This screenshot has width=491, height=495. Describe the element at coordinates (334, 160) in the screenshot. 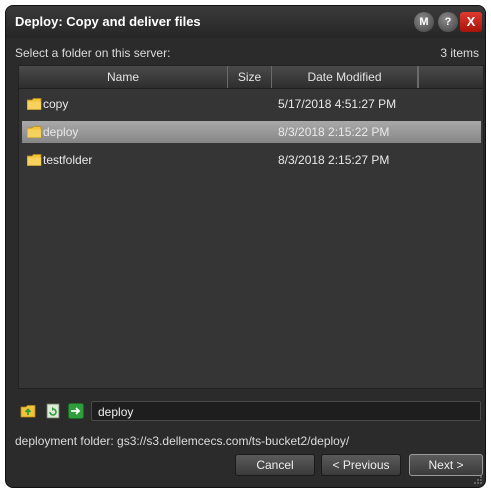

I see `item-date: 8/3/2018 2:15:27 PM` at that location.